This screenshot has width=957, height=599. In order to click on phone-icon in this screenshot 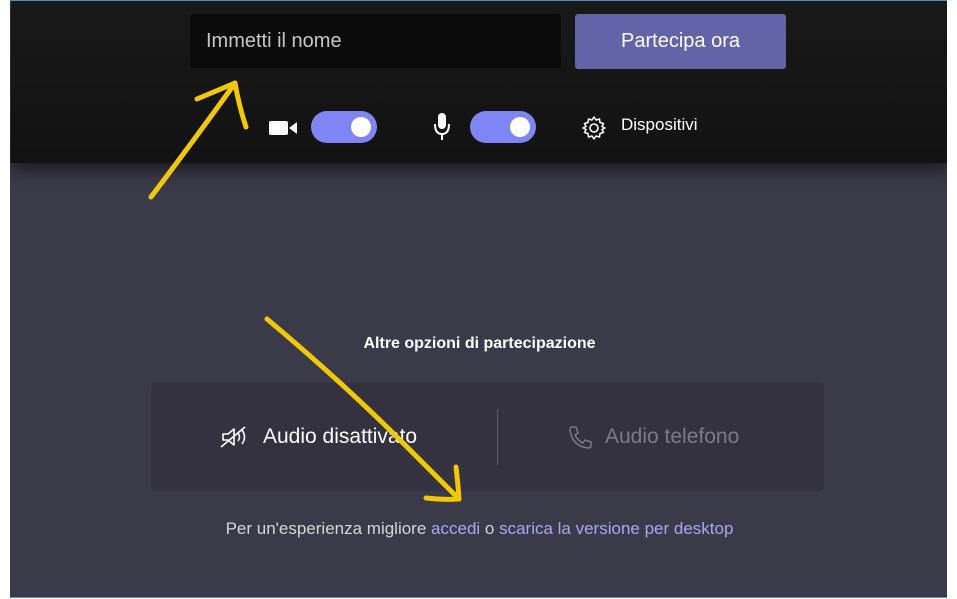, I will do `click(580, 437)`.